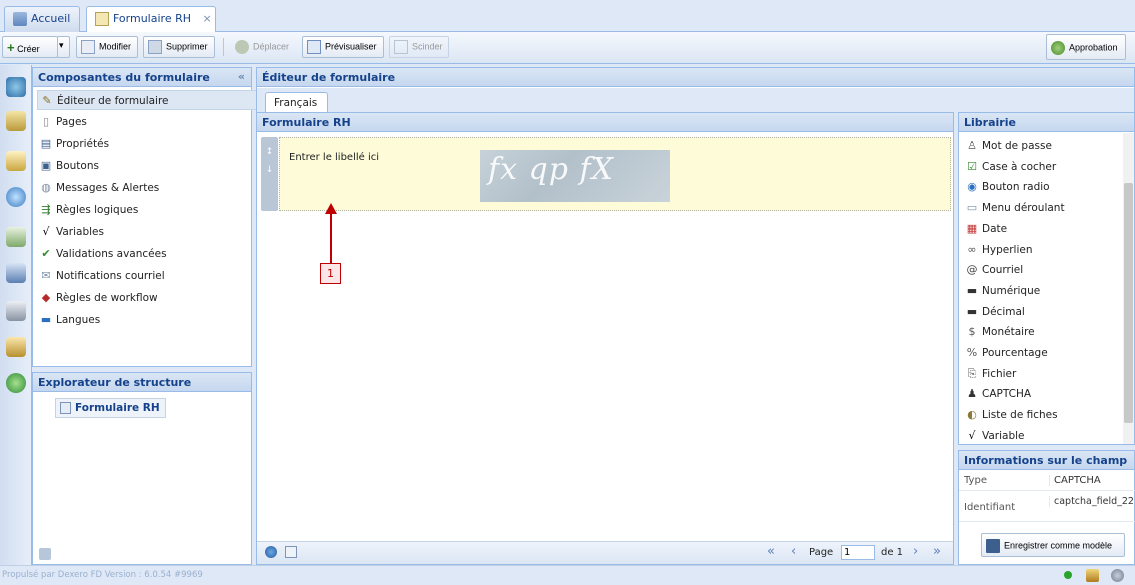 The width and height of the screenshot is (1135, 585). I want to click on library-item: ▭ Menu déroulant, so click(1015, 208).